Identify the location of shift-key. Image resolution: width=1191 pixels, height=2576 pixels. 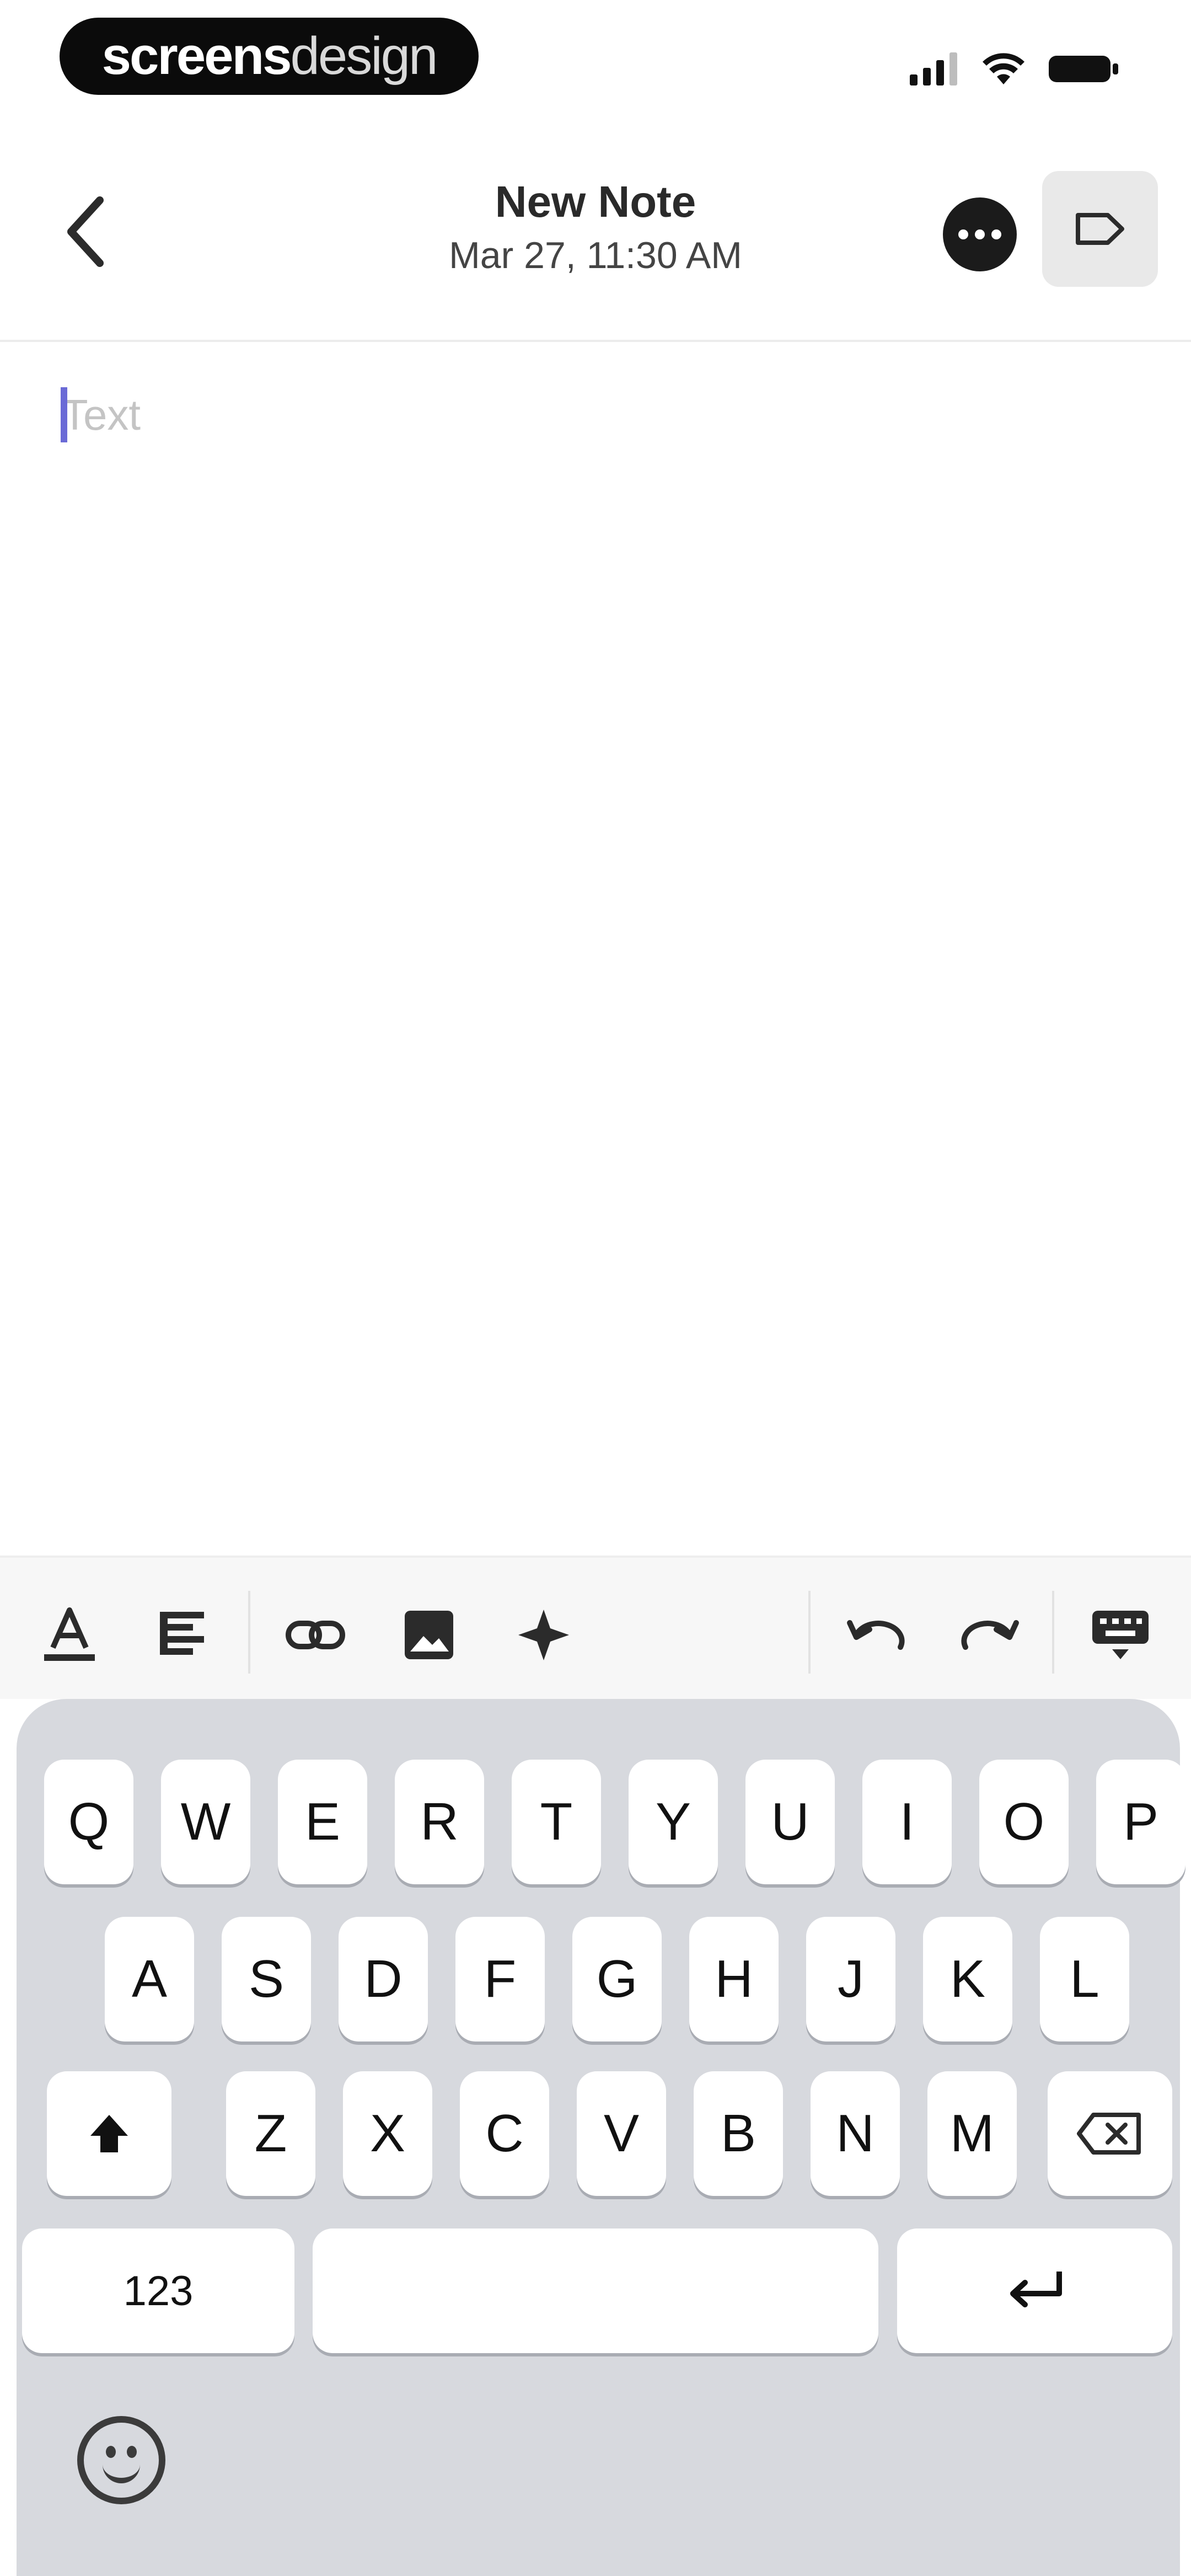
(109, 2133).